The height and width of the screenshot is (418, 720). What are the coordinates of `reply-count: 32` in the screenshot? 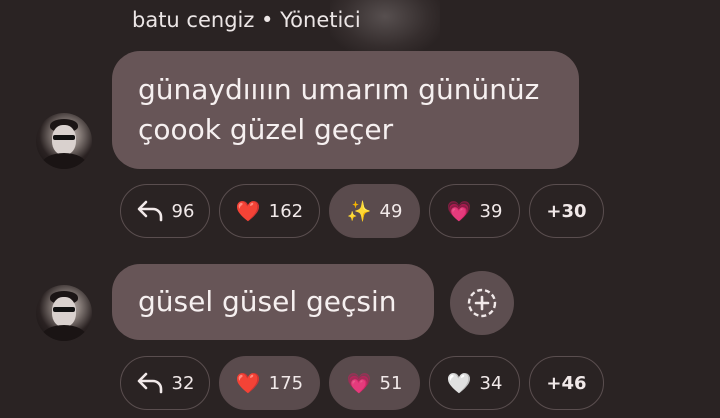 It's located at (183, 383).